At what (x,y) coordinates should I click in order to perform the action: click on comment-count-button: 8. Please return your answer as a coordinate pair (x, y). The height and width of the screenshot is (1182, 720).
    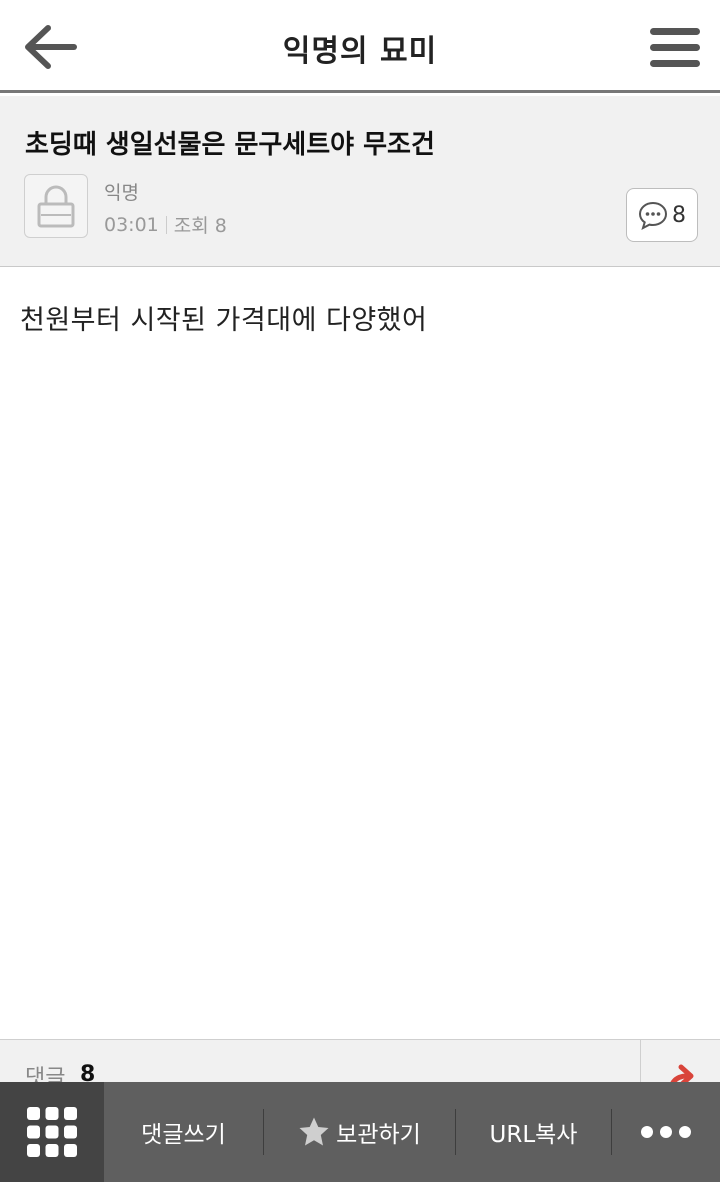
    Looking at the image, I should click on (662, 215).